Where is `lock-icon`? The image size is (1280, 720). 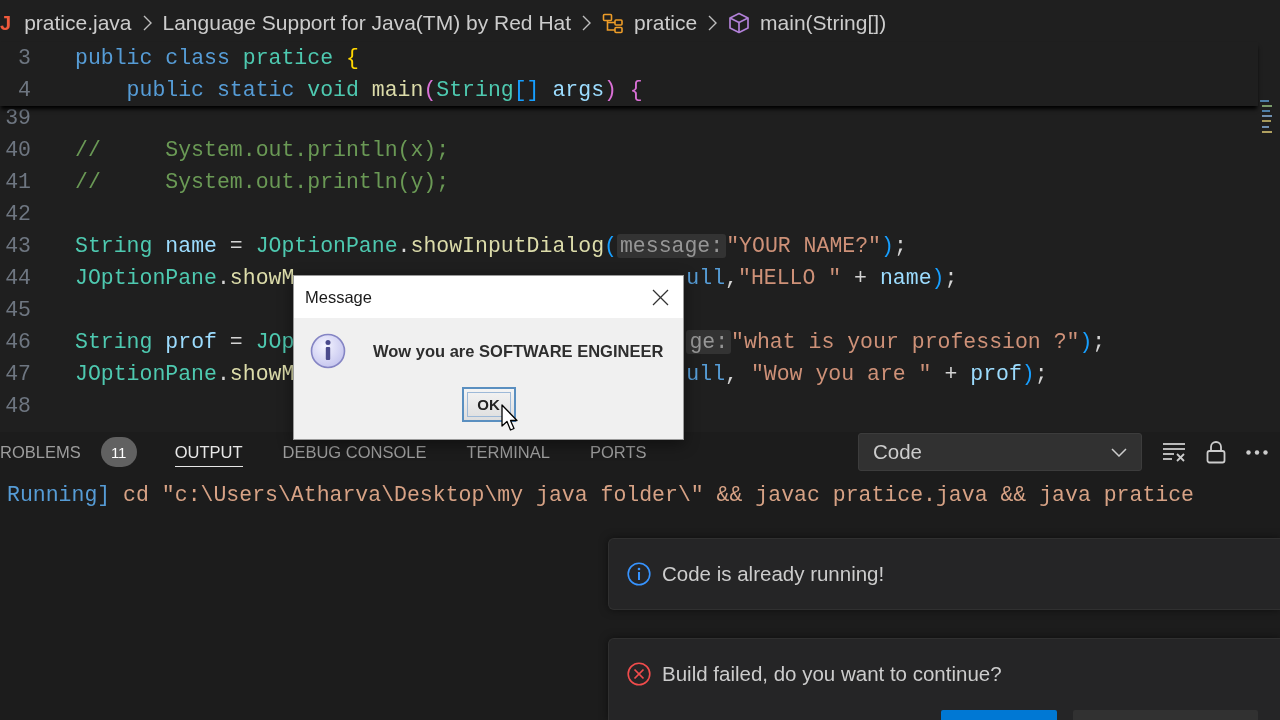 lock-icon is located at coordinates (1216, 452).